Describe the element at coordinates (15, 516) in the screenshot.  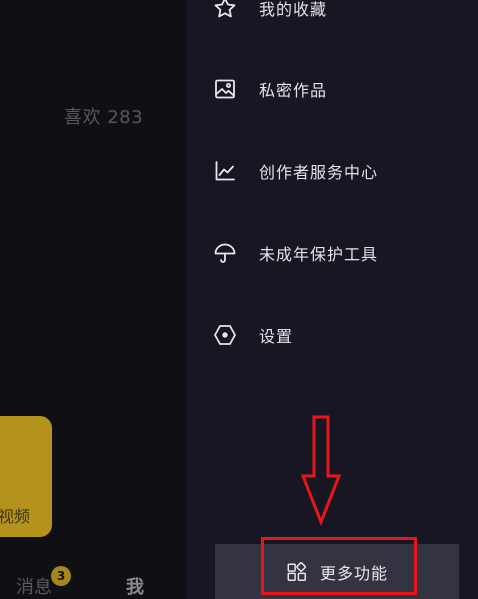
I see `video-card-label: 视频` at that location.